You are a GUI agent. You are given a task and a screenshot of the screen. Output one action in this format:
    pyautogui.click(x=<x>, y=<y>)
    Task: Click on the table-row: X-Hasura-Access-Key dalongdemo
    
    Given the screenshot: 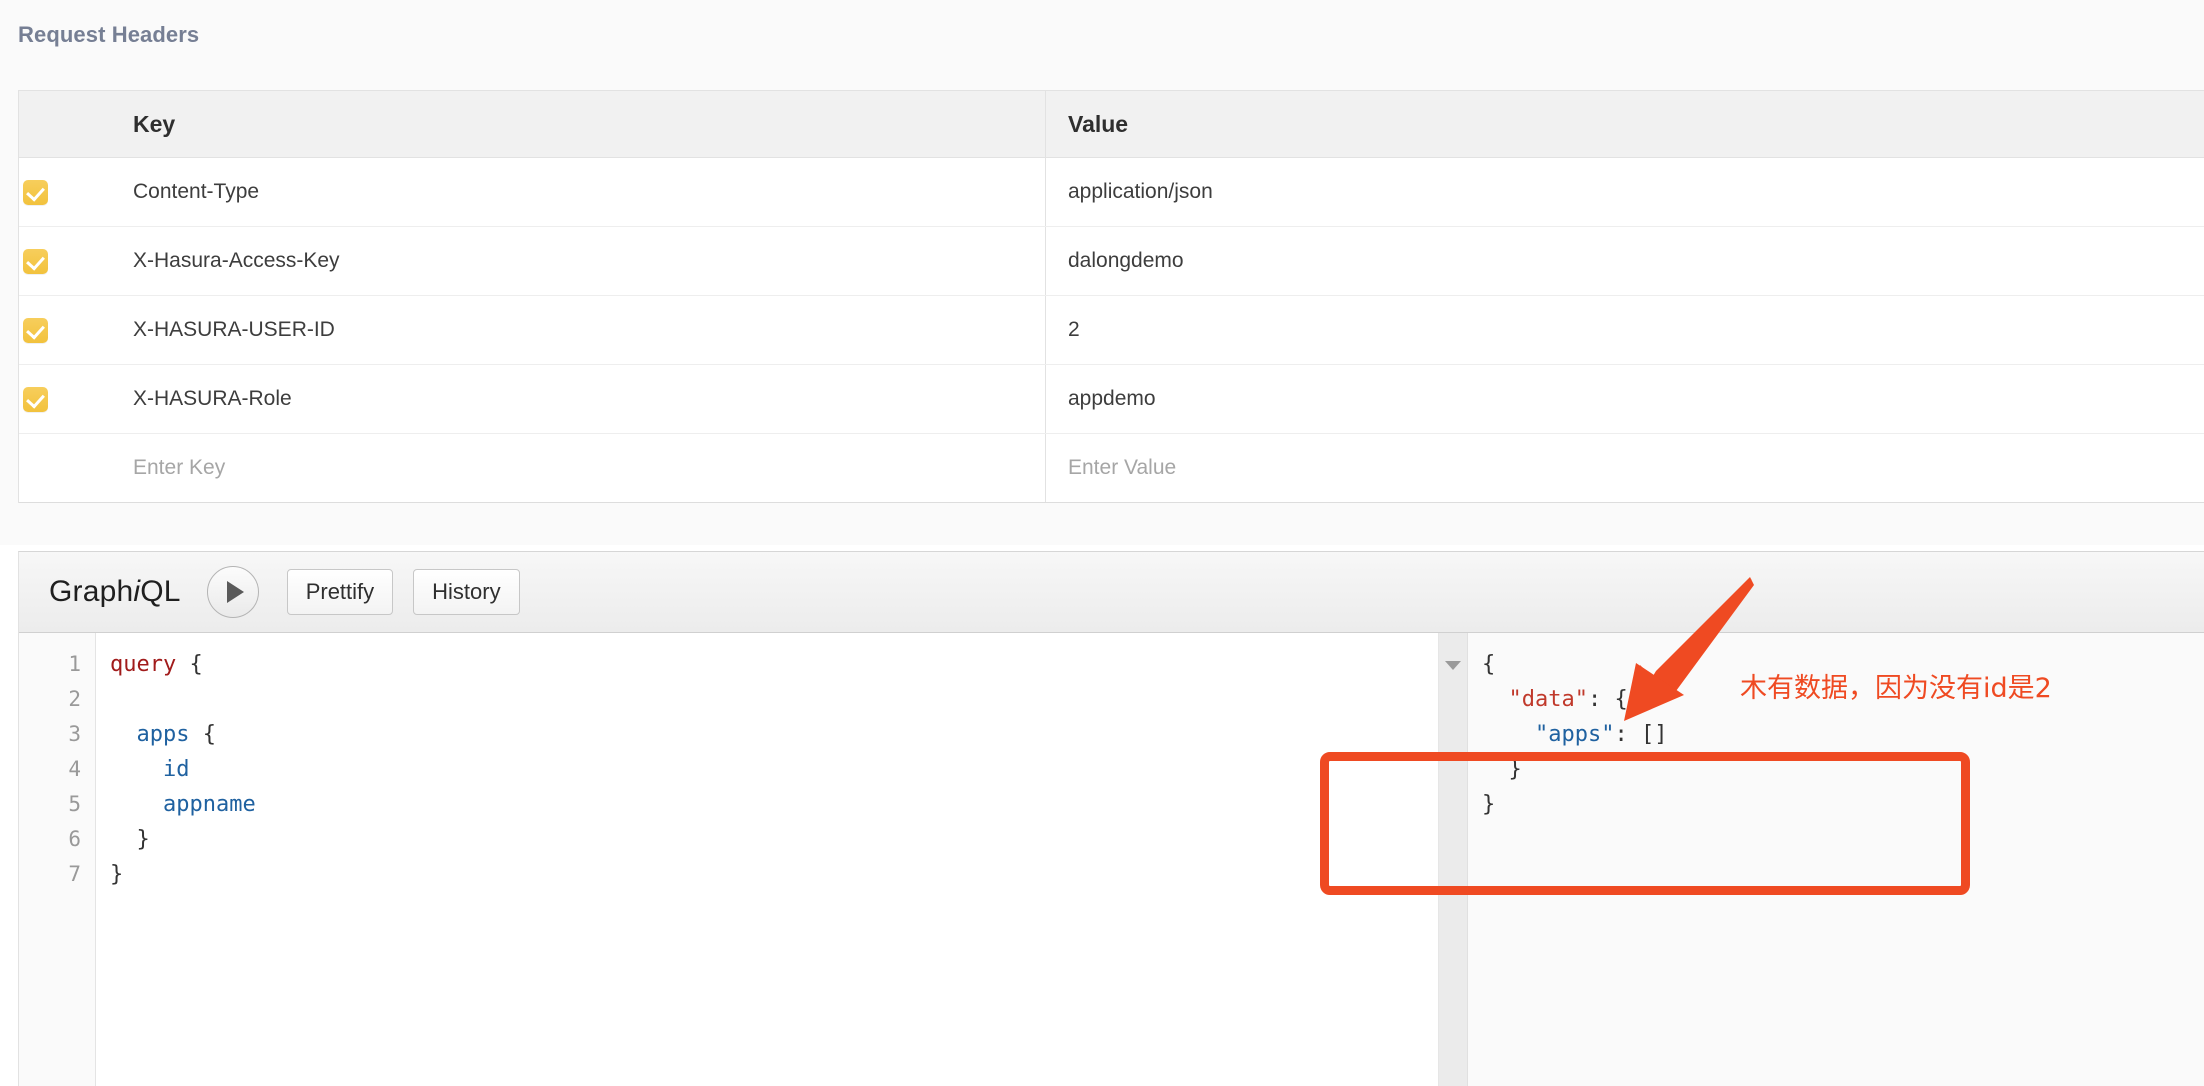 What is the action you would take?
    pyautogui.click(x=1111, y=261)
    